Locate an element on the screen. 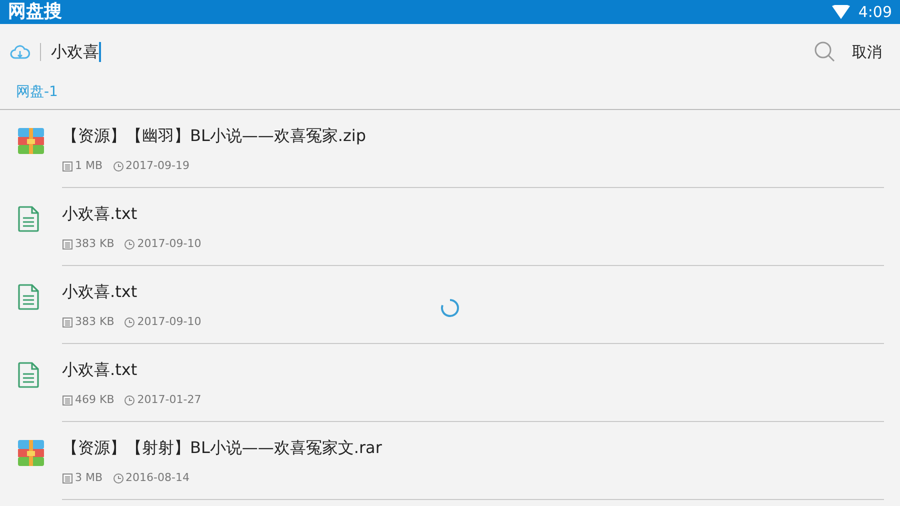 The width and height of the screenshot is (900, 506). cloud-icon is located at coordinates (20, 52).